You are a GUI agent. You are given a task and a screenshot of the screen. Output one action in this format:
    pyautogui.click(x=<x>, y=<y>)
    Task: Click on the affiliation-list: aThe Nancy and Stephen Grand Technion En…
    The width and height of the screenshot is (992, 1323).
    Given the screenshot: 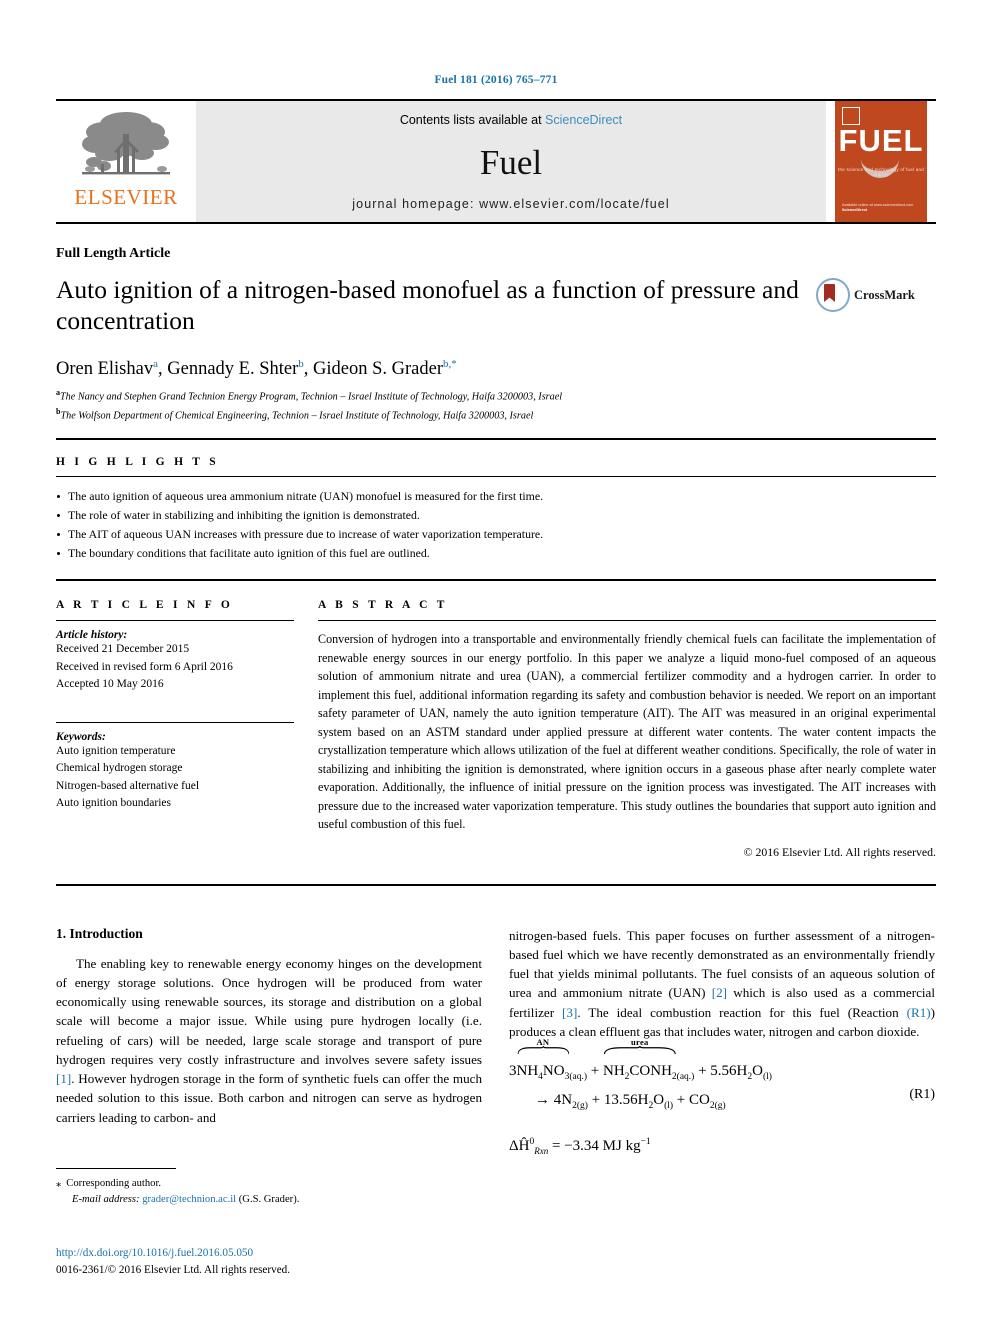 What is the action you would take?
    pyautogui.click(x=496, y=405)
    